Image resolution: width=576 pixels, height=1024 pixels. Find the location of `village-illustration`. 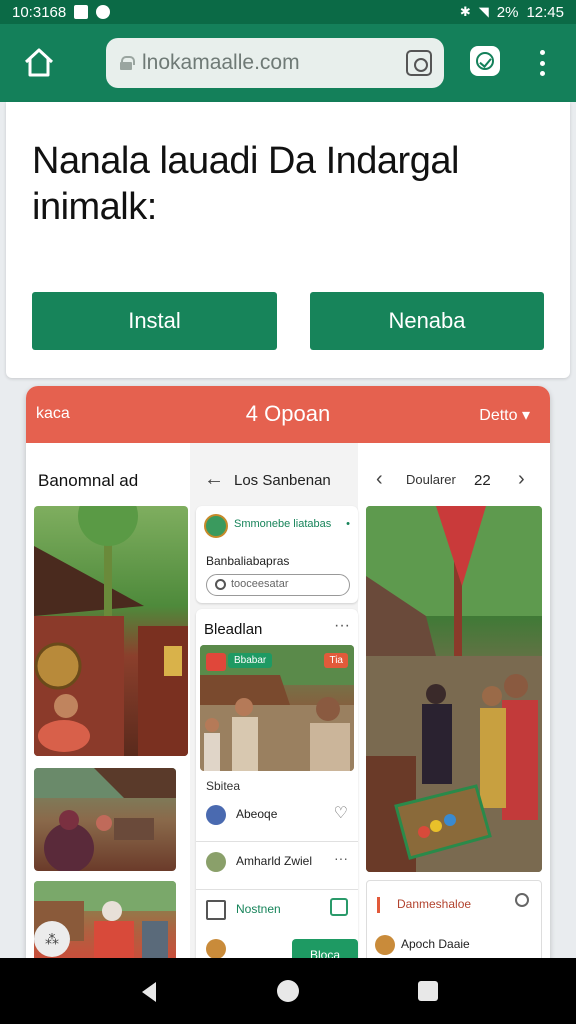

village-illustration is located at coordinates (454, 689).